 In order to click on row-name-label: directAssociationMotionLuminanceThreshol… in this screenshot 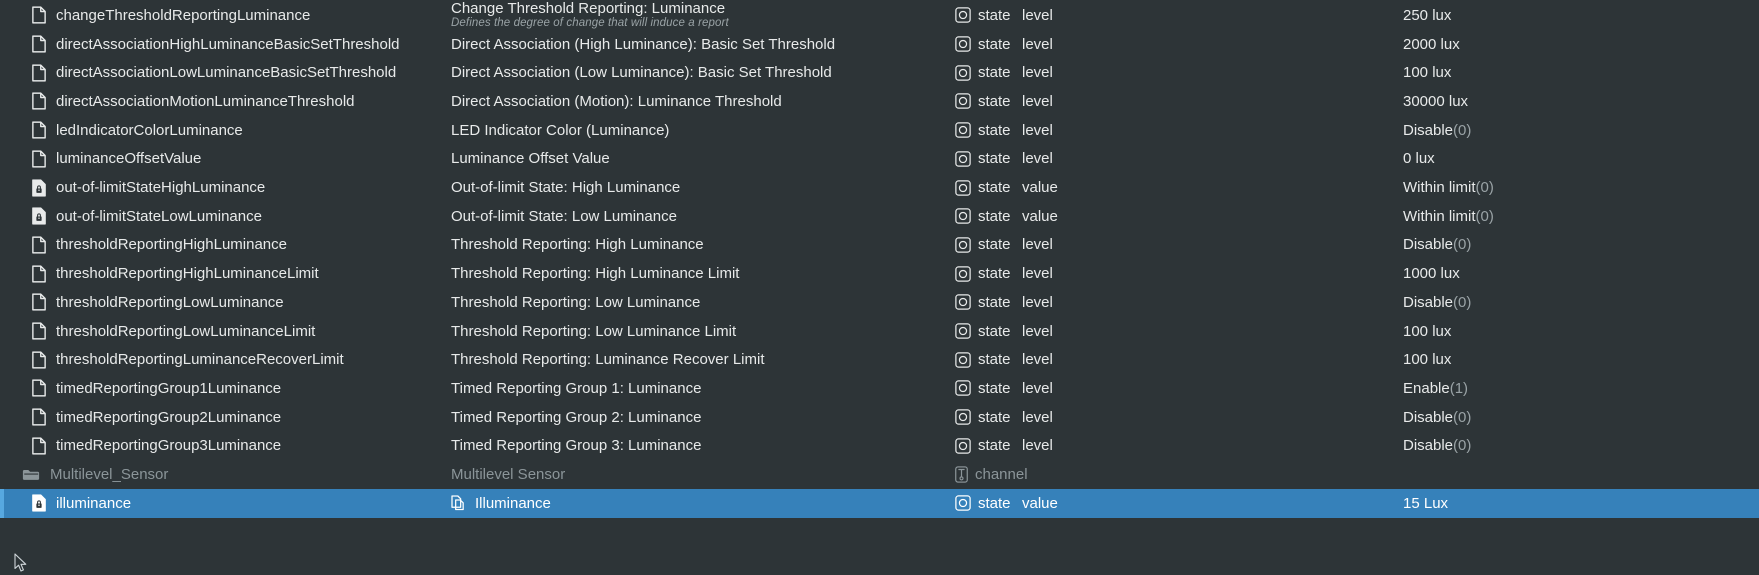, I will do `click(205, 101)`.